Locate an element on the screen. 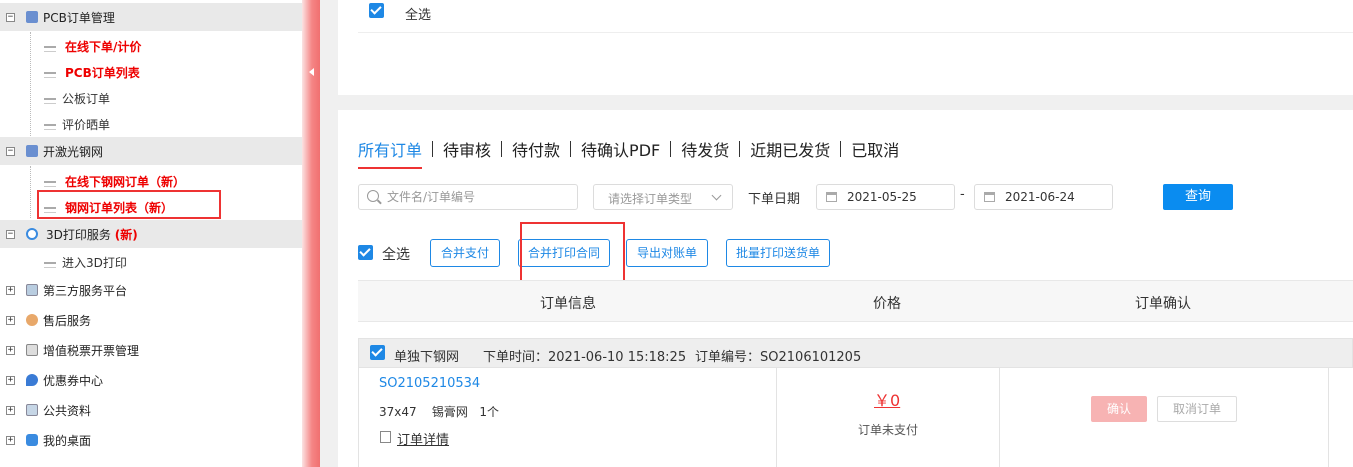 This screenshot has width=1353, height=467. sidebar-item-public-board: 公板订单 is located at coordinates (151, 97).